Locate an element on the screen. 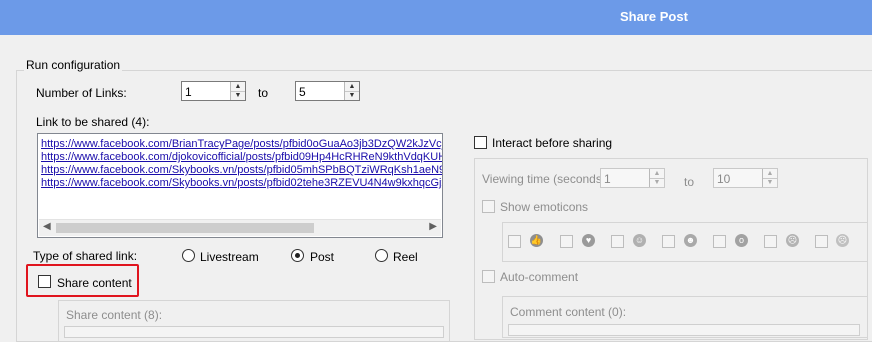 The height and width of the screenshot is (342, 872). angry-icon: ☹ is located at coordinates (842, 240).